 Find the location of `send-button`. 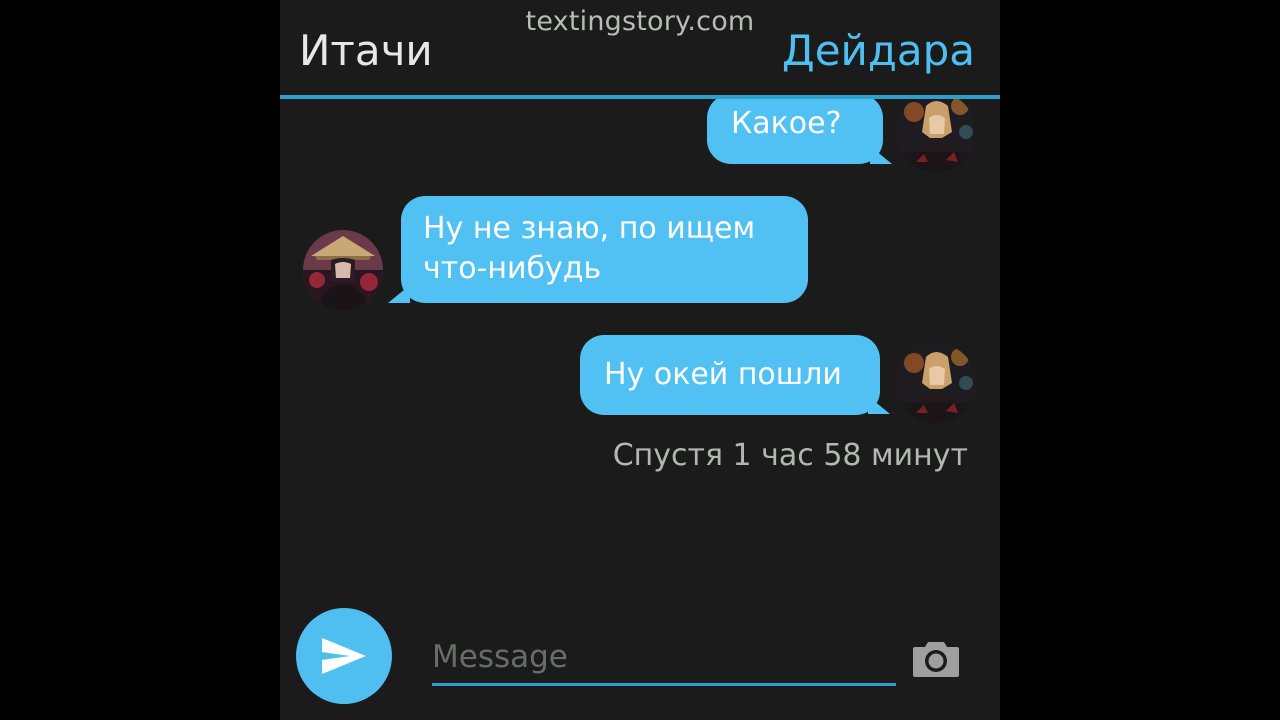

send-button is located at coordinates (344, 656).